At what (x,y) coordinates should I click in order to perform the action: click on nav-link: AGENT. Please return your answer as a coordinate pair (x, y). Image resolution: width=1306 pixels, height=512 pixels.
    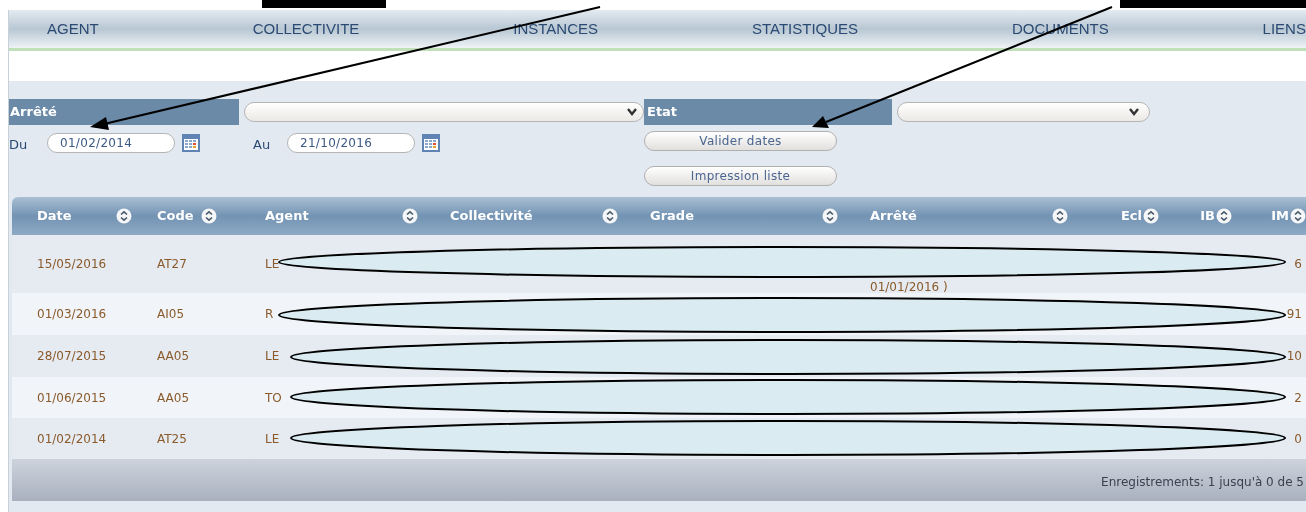
    Looking at the image, I should click on (73, 29).